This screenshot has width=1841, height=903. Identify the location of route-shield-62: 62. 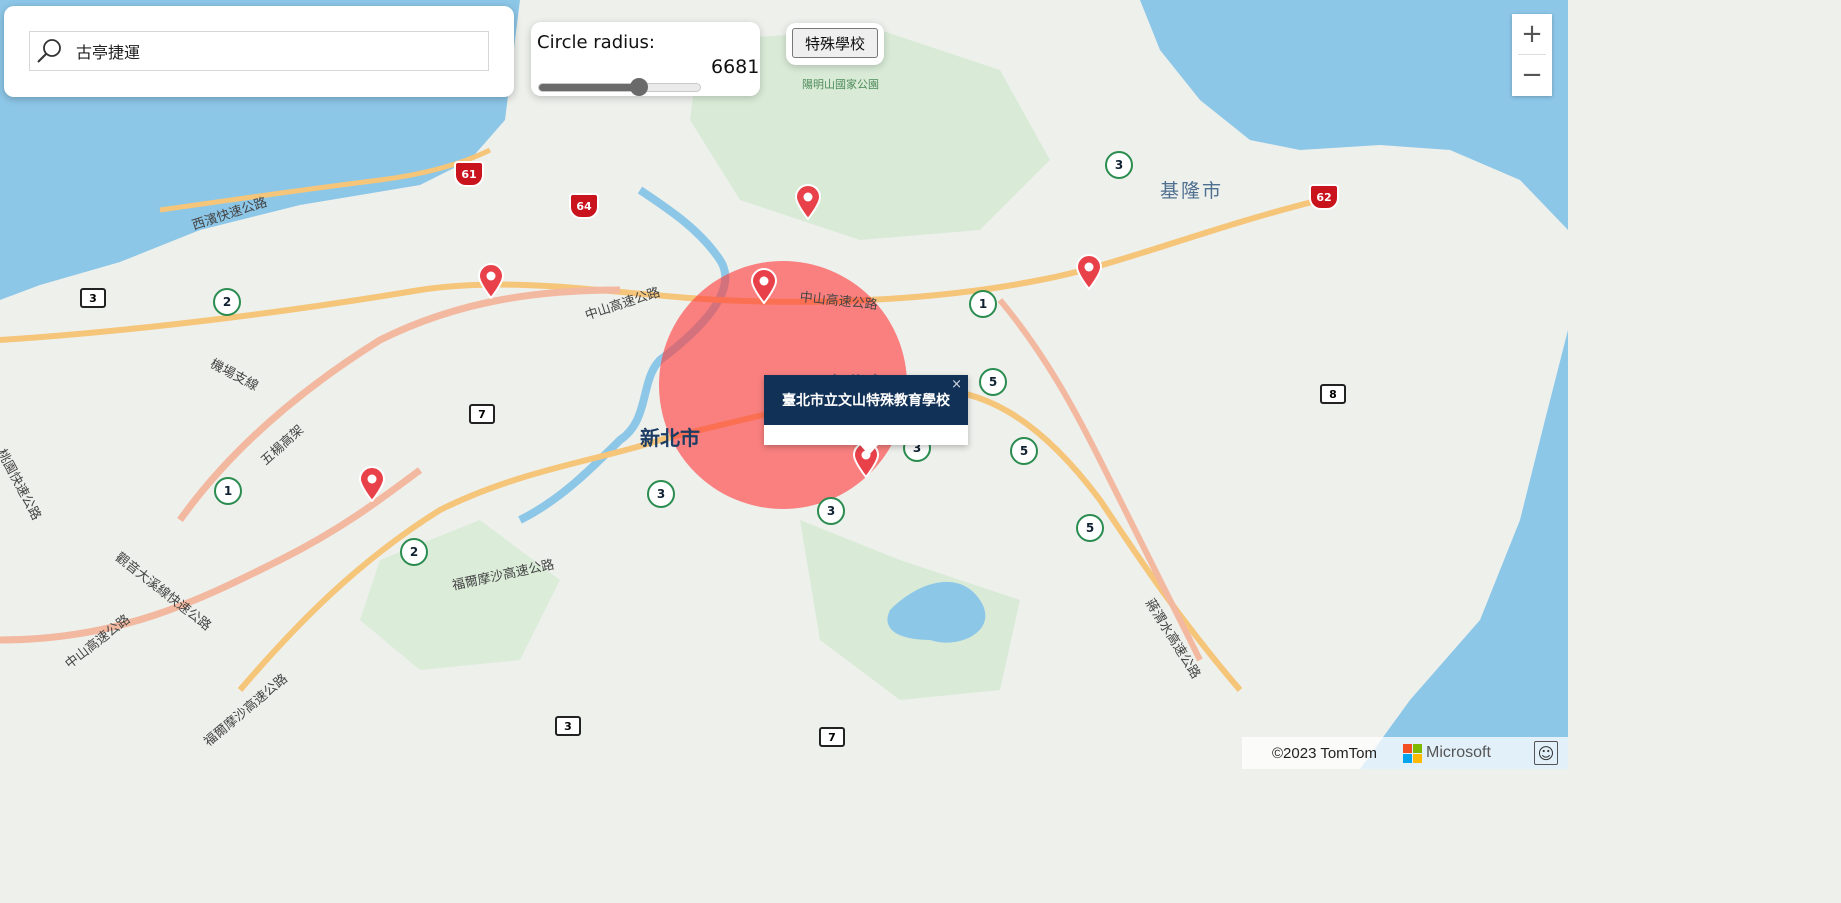
(1324, 197).